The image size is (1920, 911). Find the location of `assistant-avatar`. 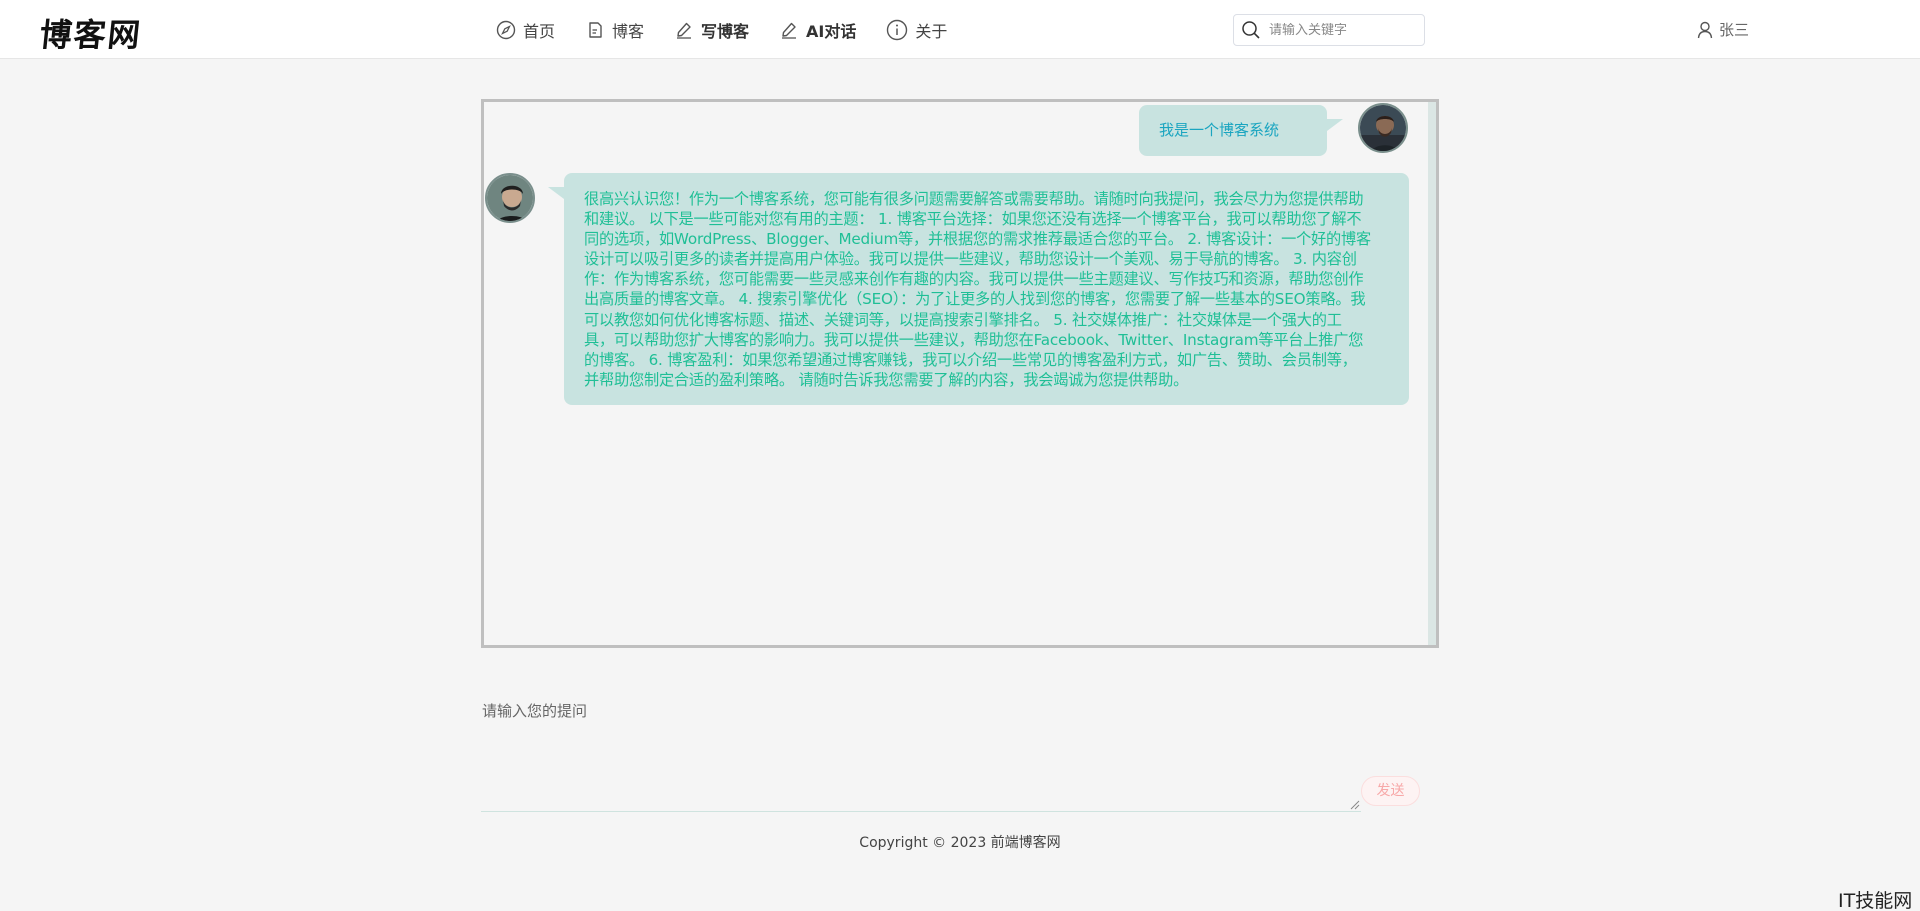

assistant-avatar is located at coordinates (510, 198).